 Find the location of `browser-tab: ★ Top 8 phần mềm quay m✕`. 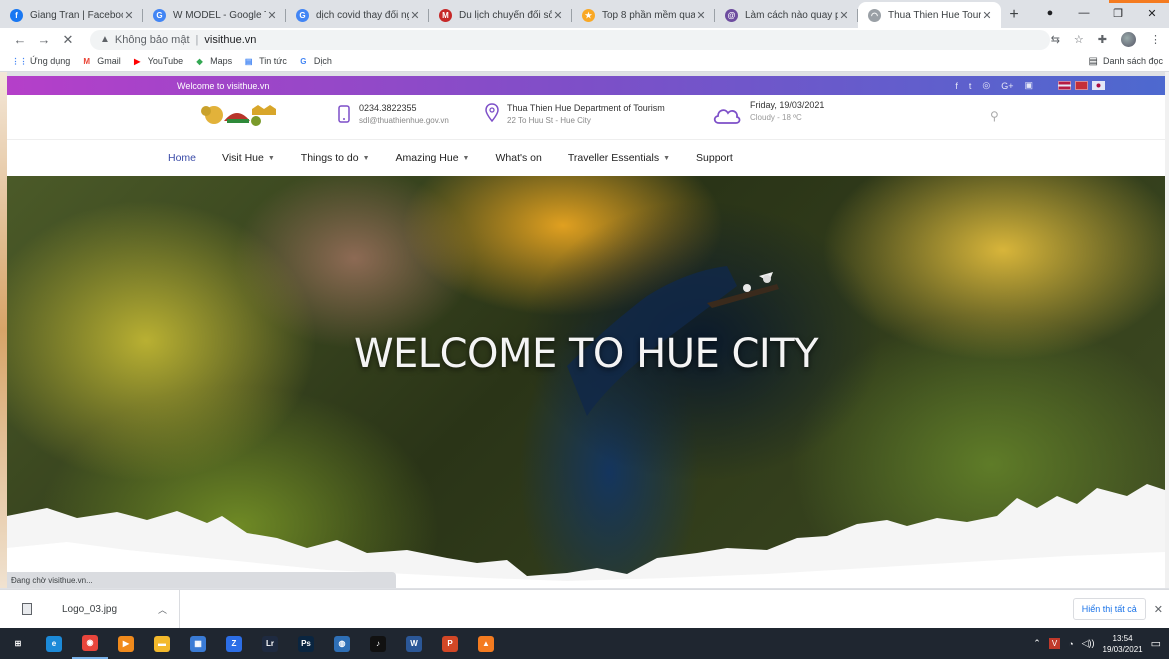

browser-tab: ★ Top 8 phần mềm quay m✕ is located at coordinates (643, 15).